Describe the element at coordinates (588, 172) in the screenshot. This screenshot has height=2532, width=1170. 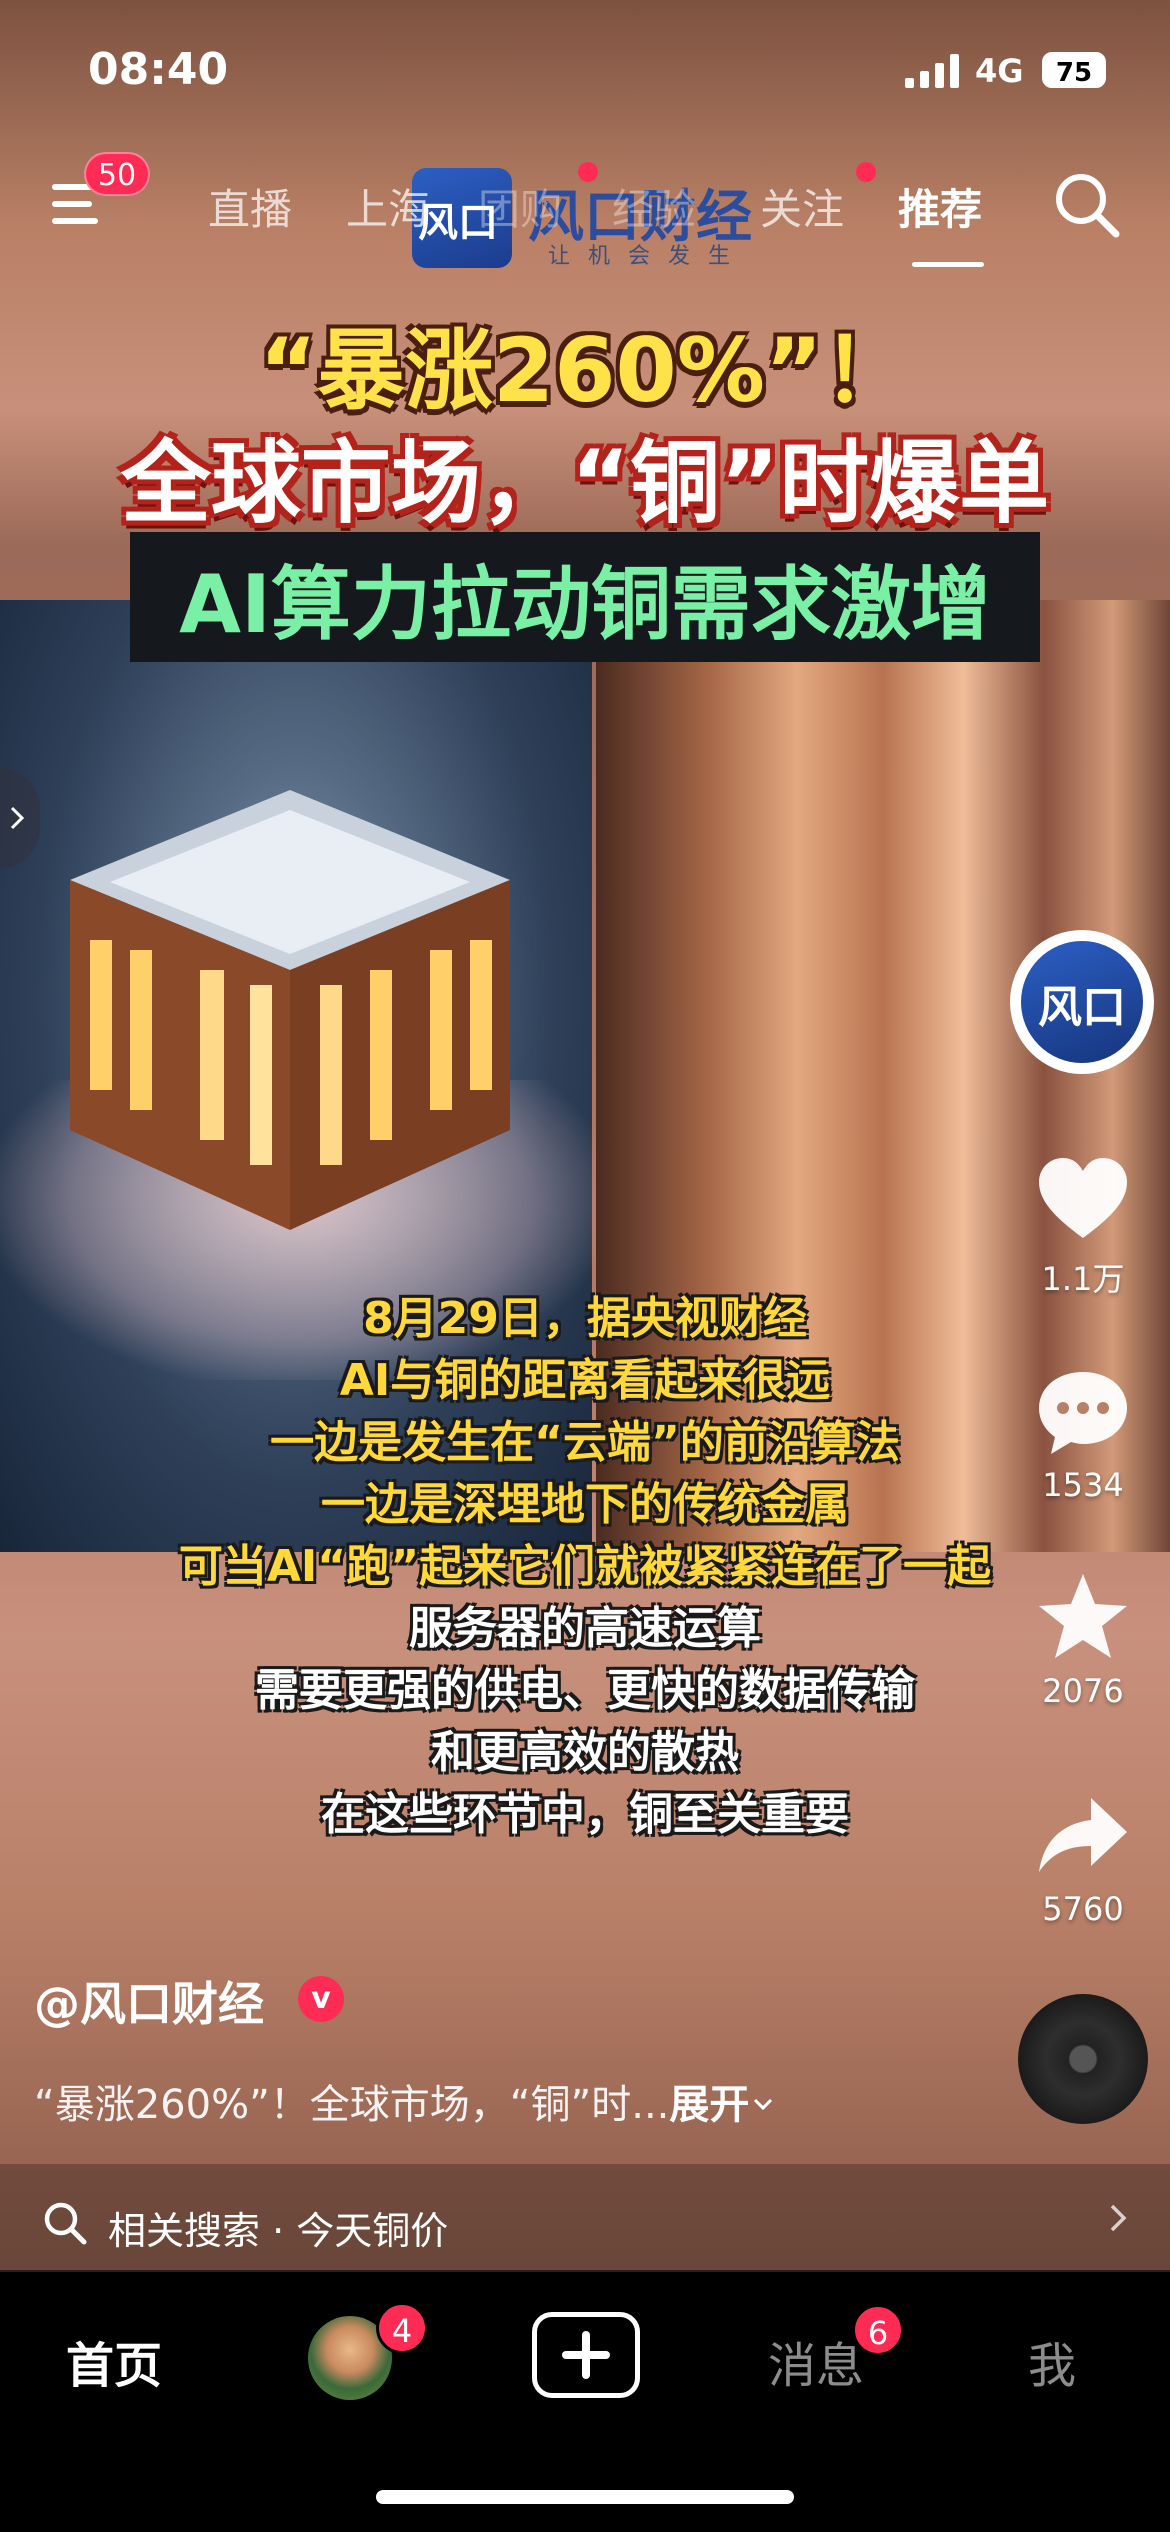
I see `tab-group-buy-dot` at that location.